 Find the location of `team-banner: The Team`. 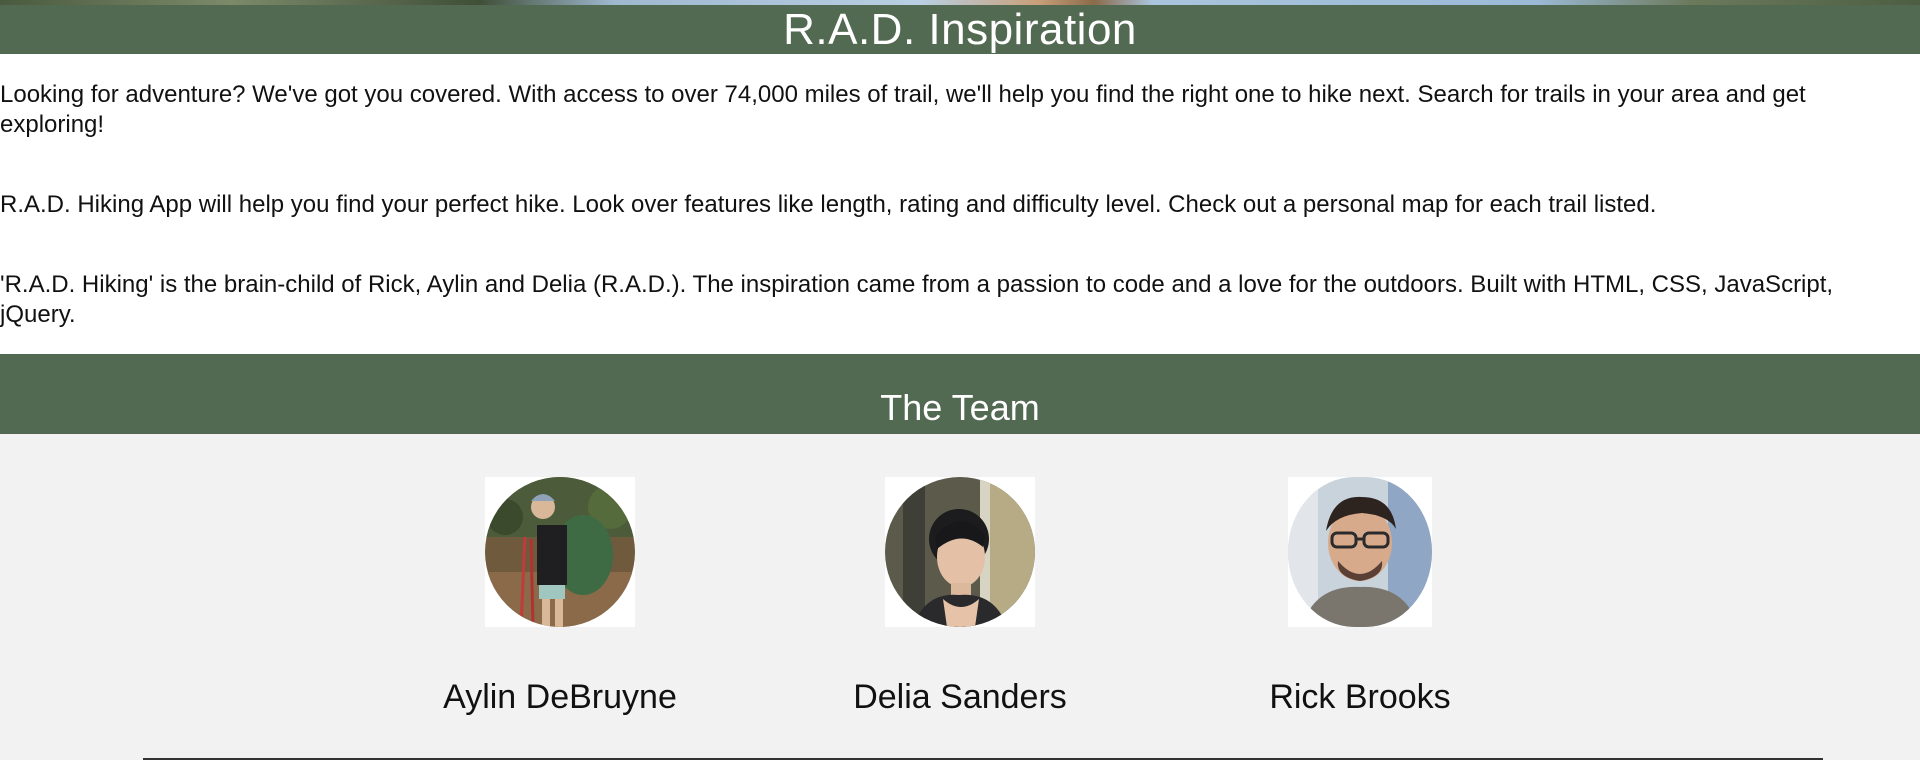

team-banner: The Team is located at coordinates (960, 394).